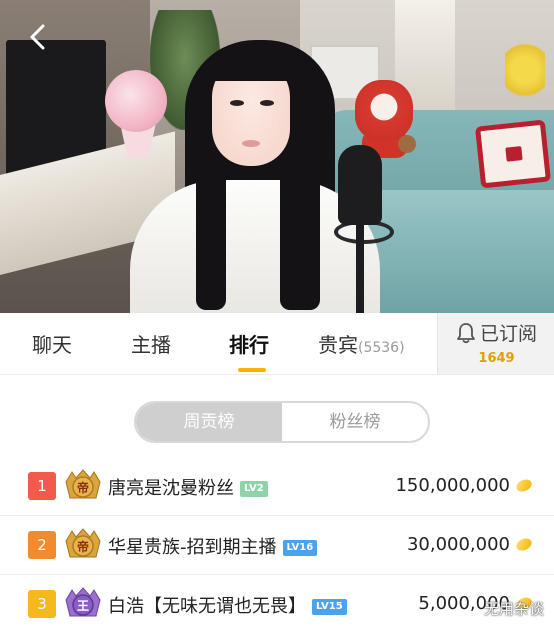  I want to click on tab-vip-count: (5536), so click(381, 348).